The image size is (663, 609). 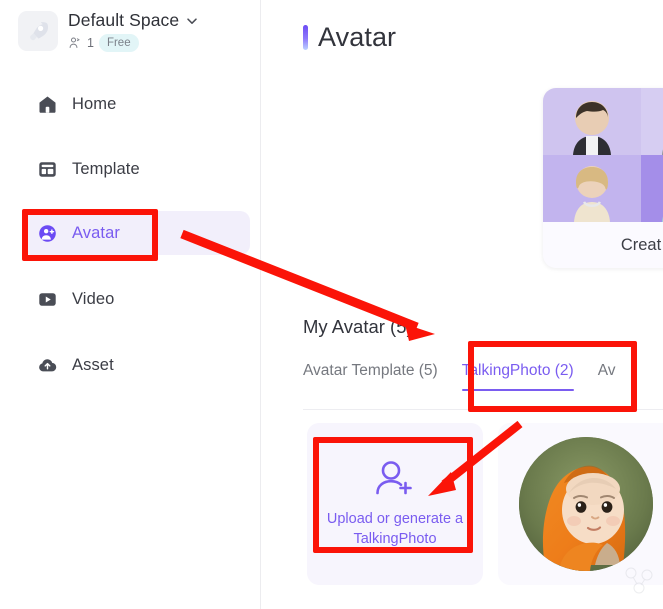 I want to click on avatar-preview-grid, so click(x=603, y=155).